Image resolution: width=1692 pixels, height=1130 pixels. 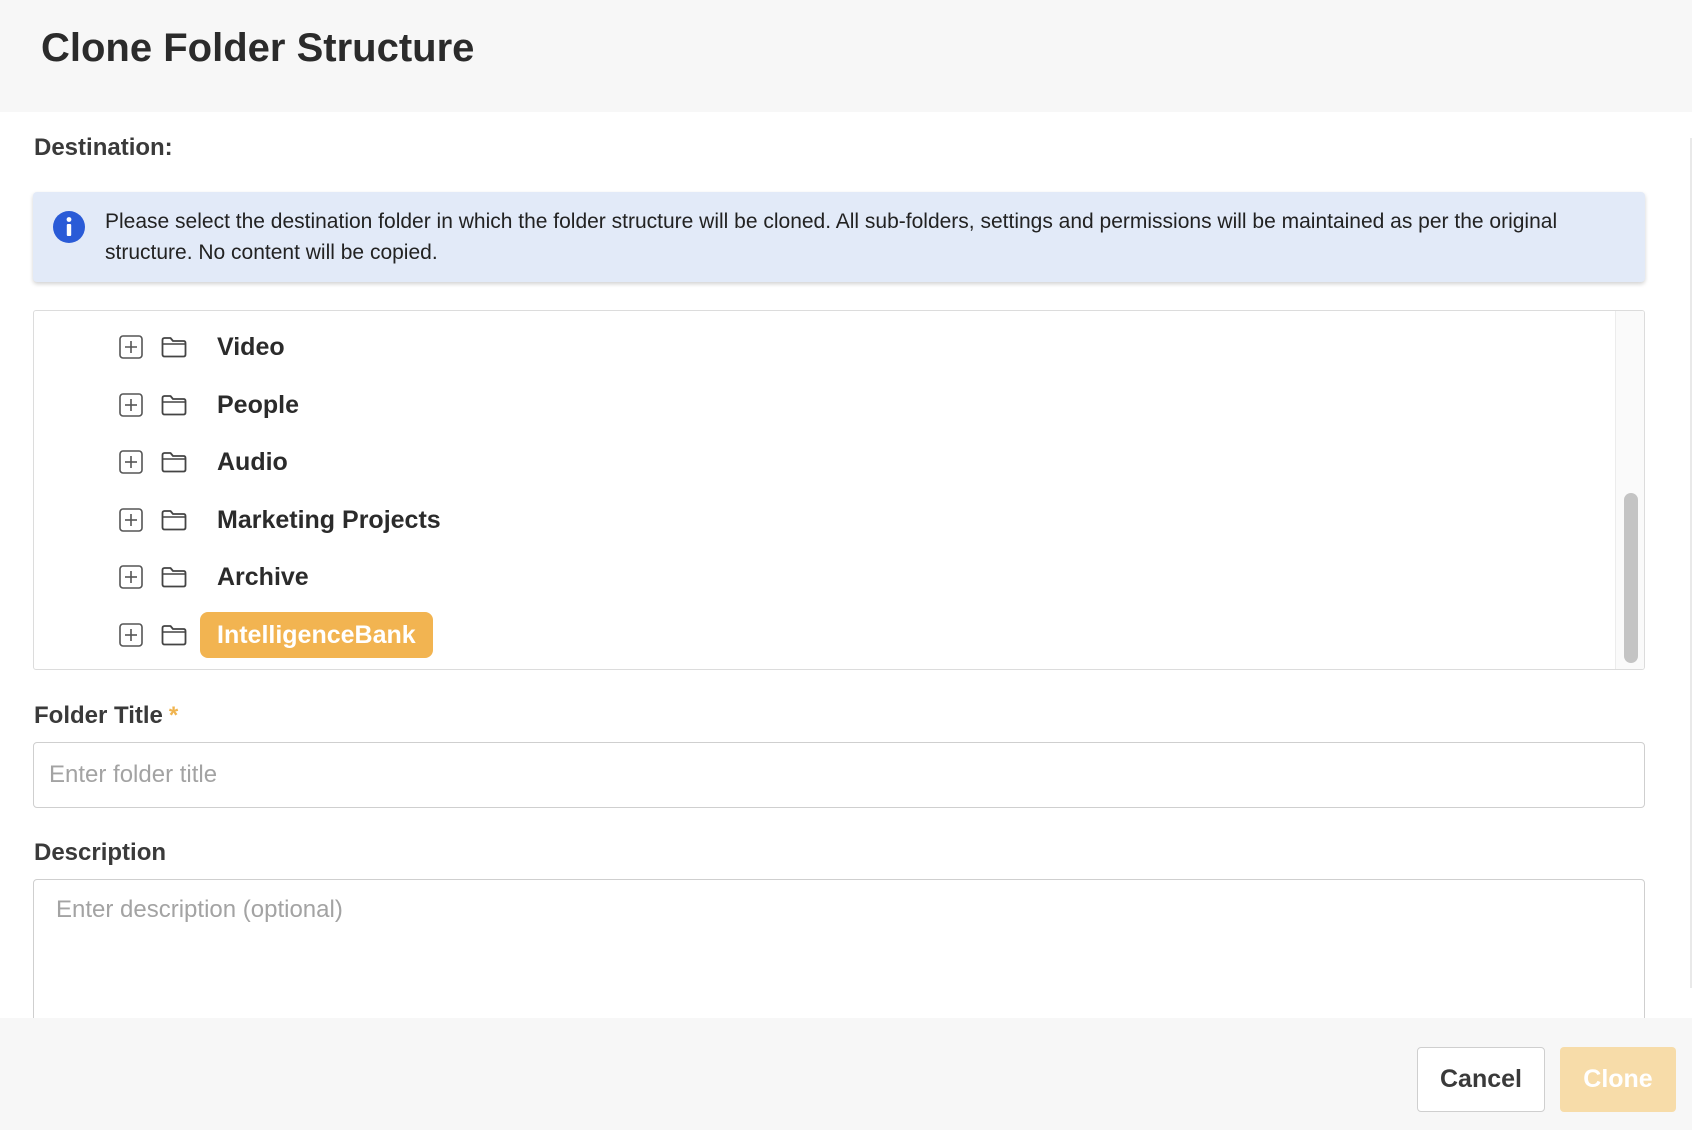 I want to click on folder-label: Marketing Projects, so click(x=329, y=520).